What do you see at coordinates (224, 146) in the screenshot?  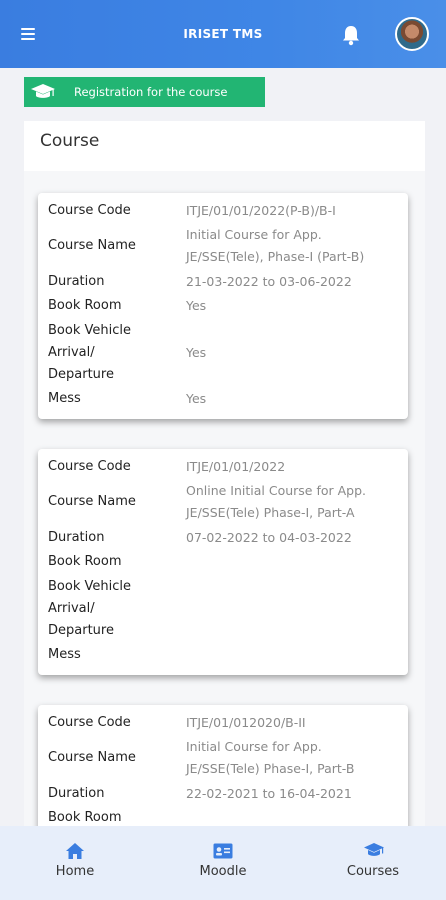 I see `course-heading: Course` at bounding box center [224, 146].